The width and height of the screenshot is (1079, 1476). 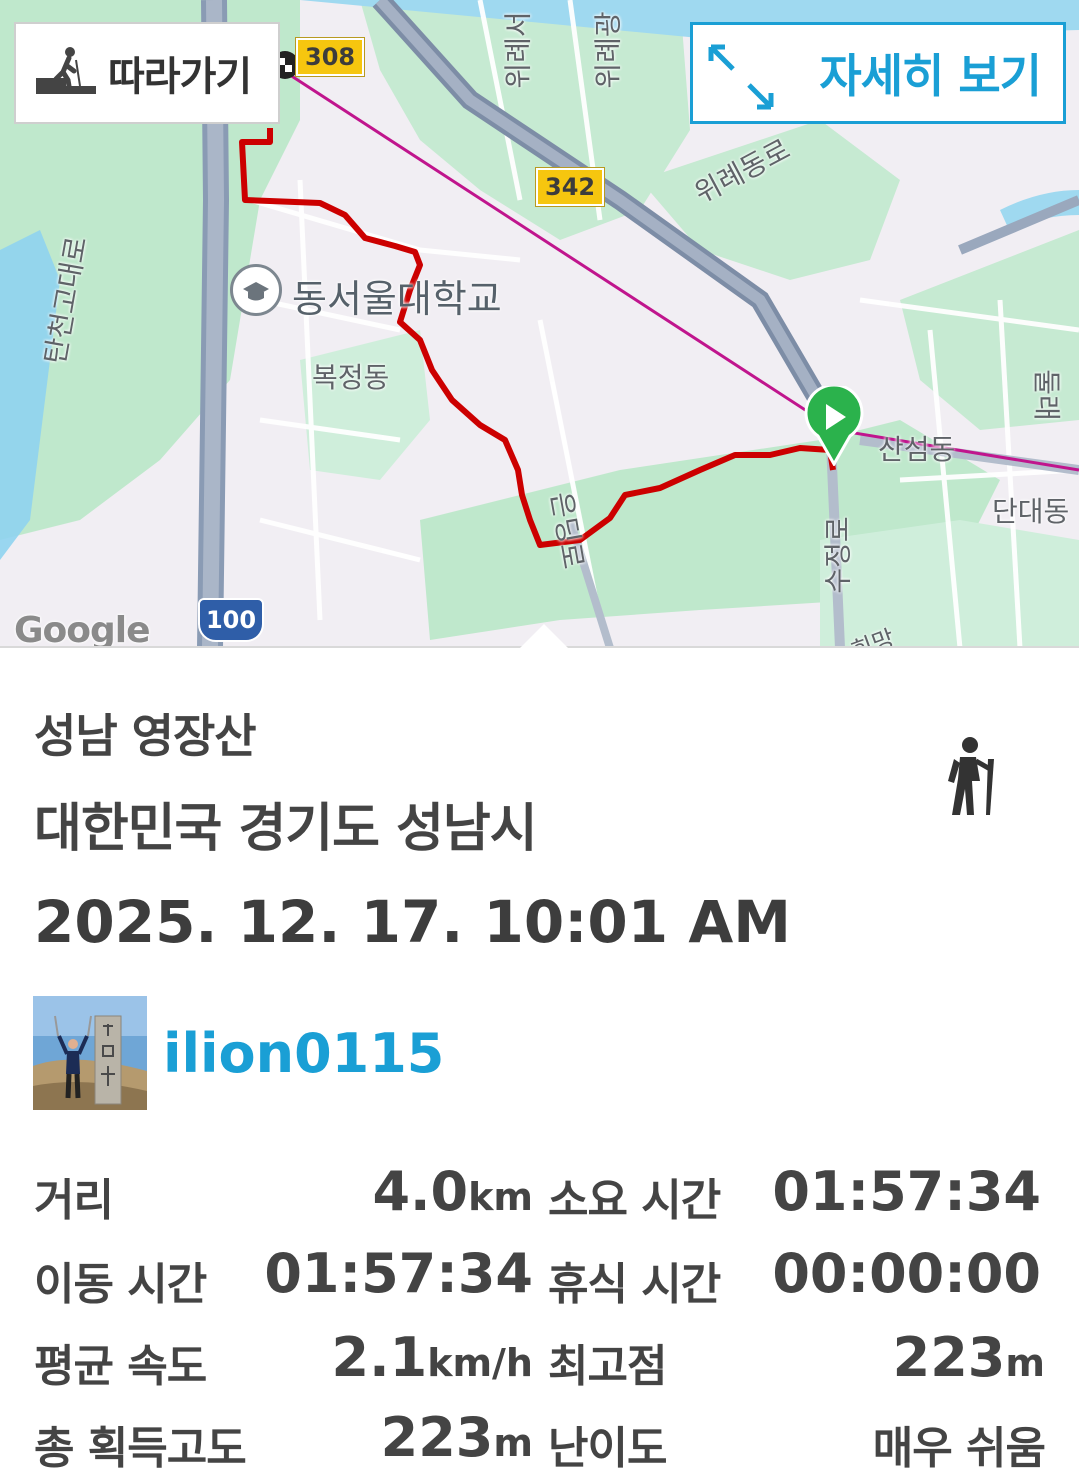 What do you see at coordinates (634, 1284) in the screenshot?
I see `rest-time-label: 휴식 시간` at bounding box center [634, 1284].